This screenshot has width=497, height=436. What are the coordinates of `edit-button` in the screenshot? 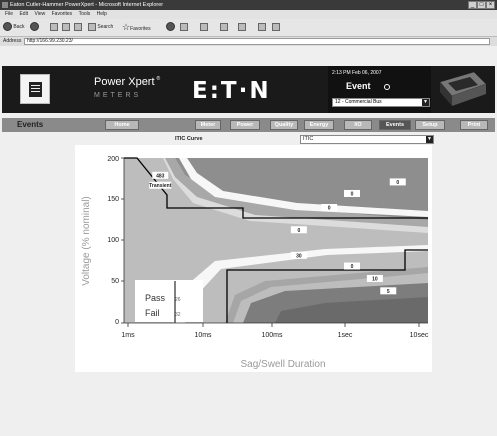 It's located at (242, 27).